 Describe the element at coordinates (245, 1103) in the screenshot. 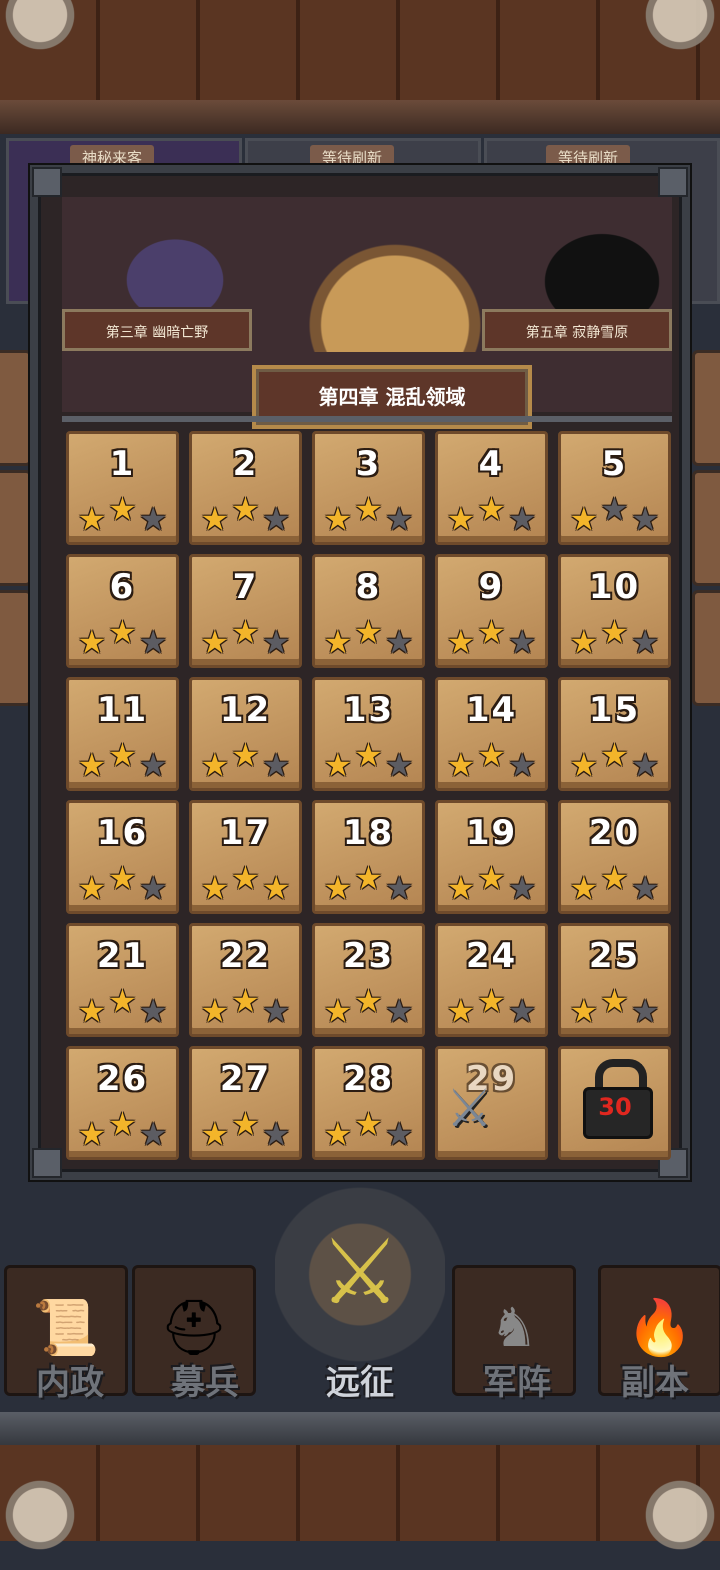

I see `level-tile-27: 27 ★ ★ ★` at that location.